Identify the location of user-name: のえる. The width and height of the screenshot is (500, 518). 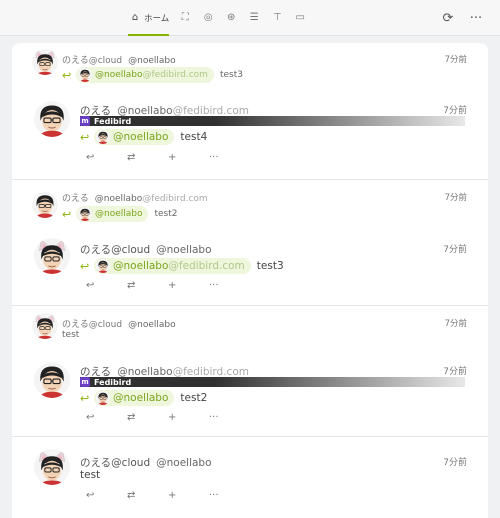
(75, 197).